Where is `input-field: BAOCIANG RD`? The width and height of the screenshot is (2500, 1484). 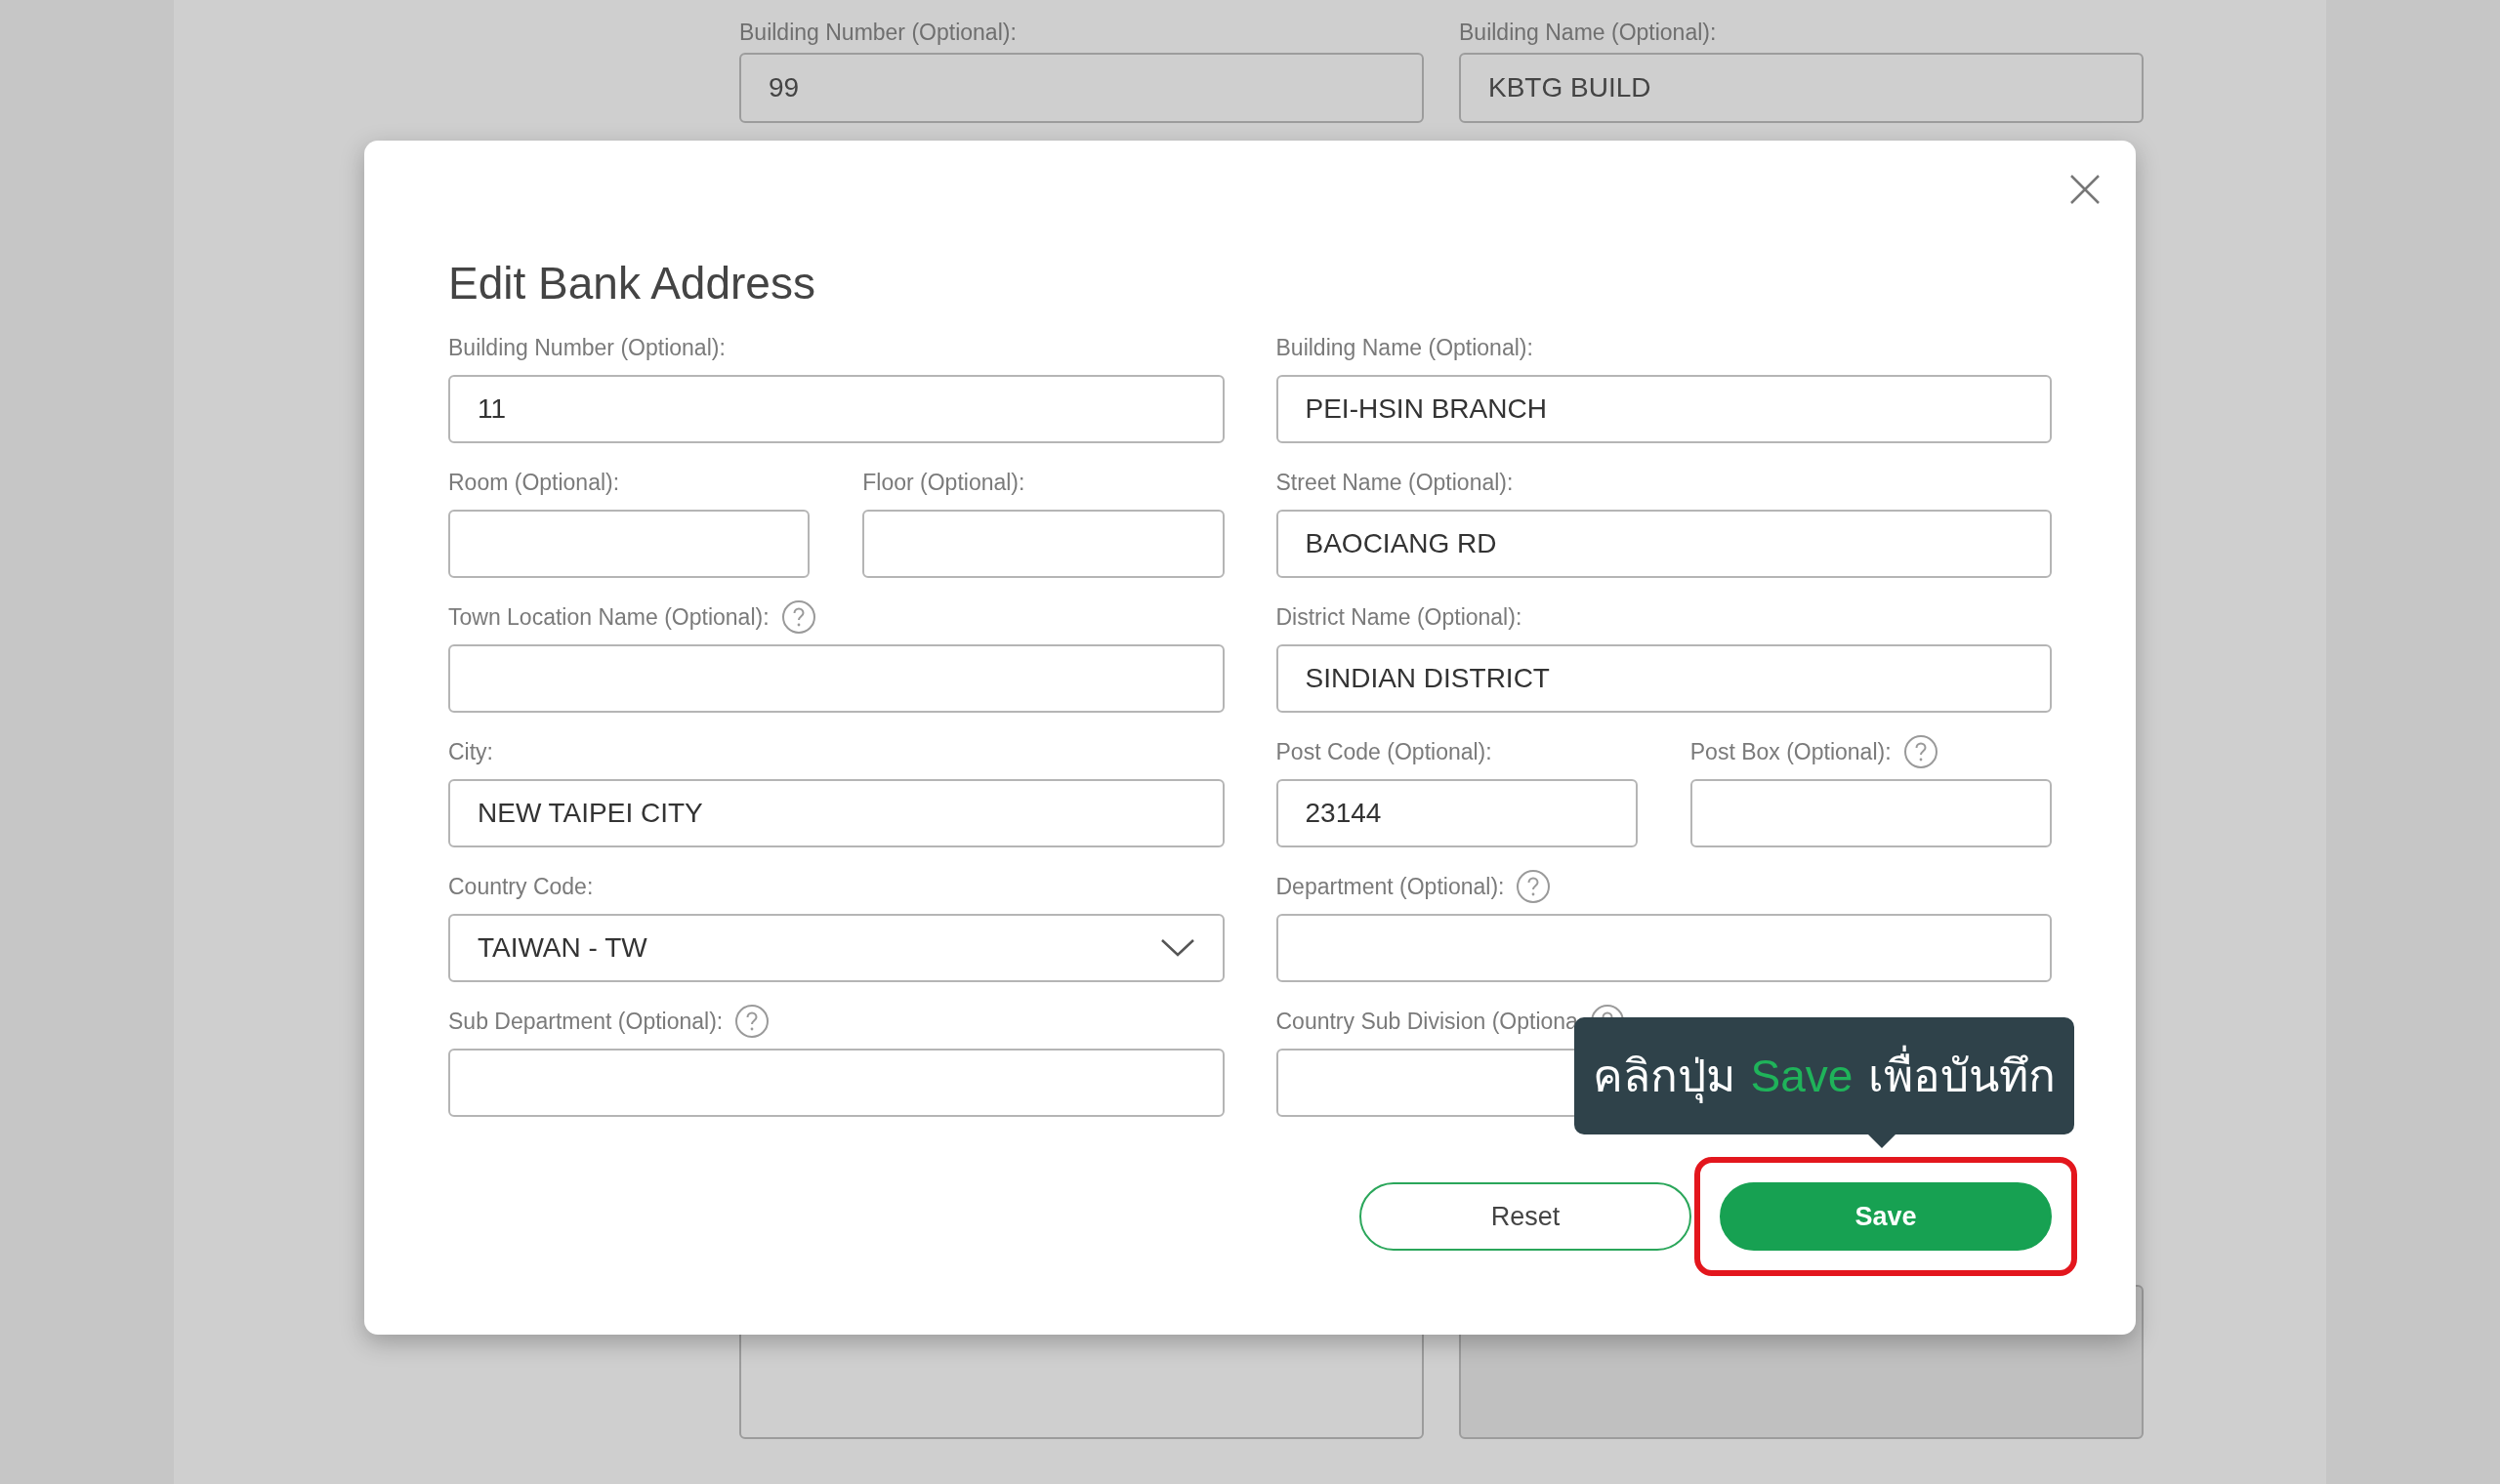 input-field: BAOCIANG RD is located at coordinates (1663, 544).